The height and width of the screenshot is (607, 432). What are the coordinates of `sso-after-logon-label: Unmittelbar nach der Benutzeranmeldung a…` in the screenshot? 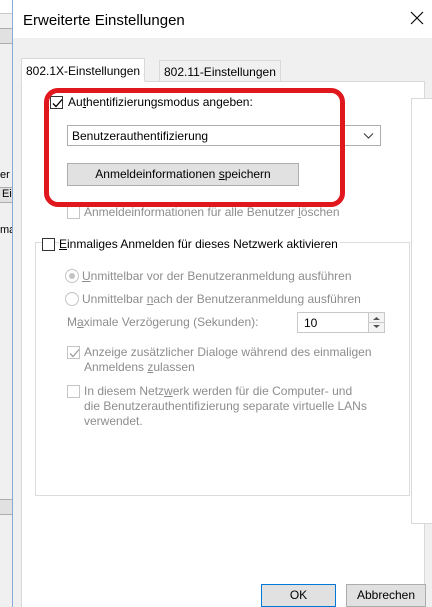 It's located at (221, 299).